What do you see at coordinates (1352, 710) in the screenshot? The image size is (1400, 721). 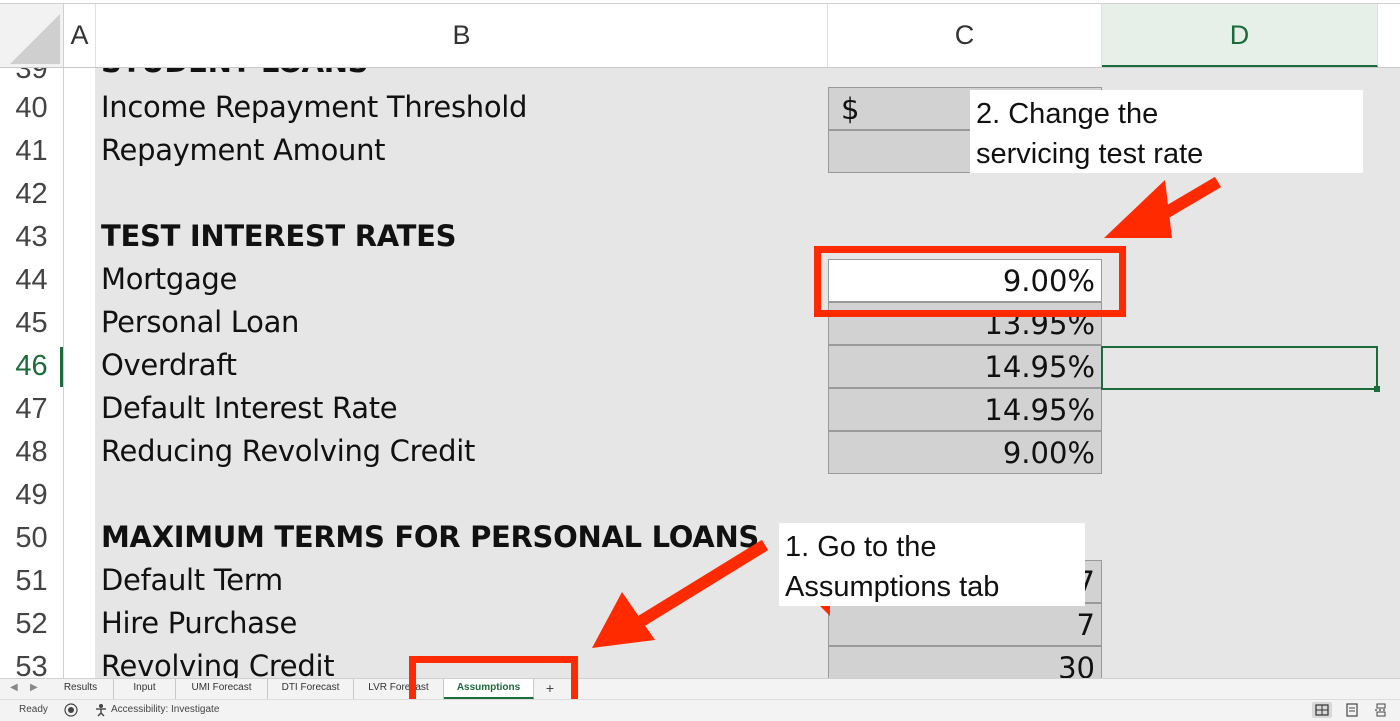 I see `page-layout-view-icon` at bounding box center [1352, 710].